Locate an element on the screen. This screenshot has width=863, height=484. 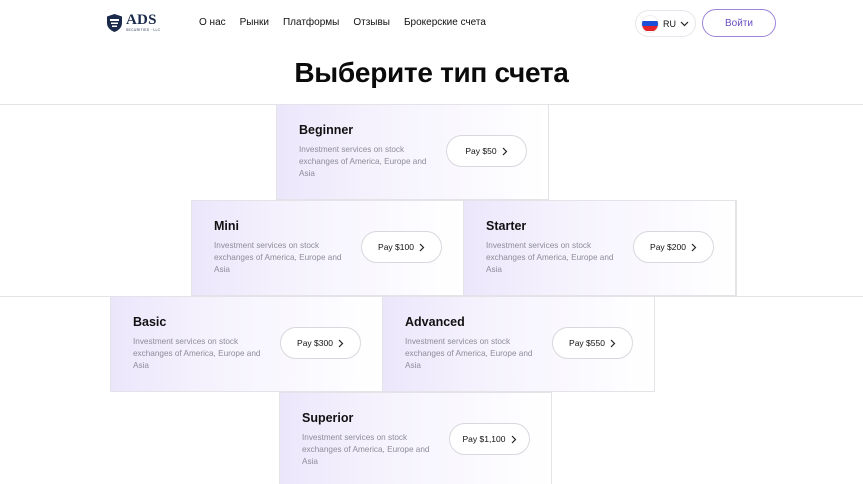
card-title: Basic is located at coordinates (150, 322).